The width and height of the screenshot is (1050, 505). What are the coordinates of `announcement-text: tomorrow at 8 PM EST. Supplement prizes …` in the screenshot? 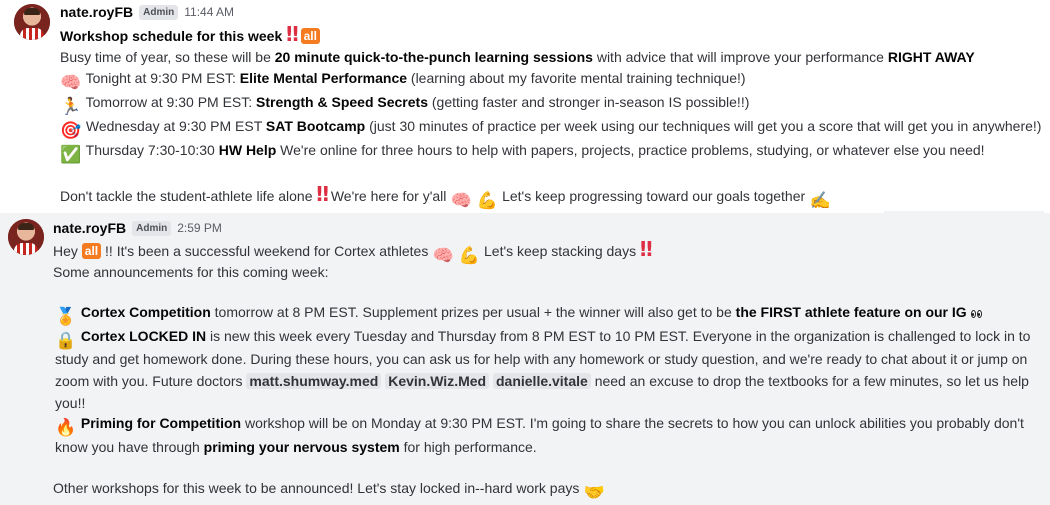 It's located at (473, 312).